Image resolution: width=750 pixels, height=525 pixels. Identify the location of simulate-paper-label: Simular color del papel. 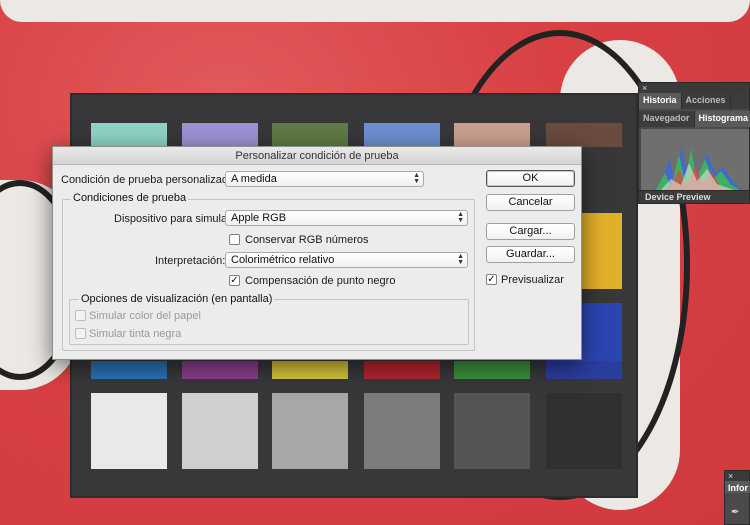
(145, 316).